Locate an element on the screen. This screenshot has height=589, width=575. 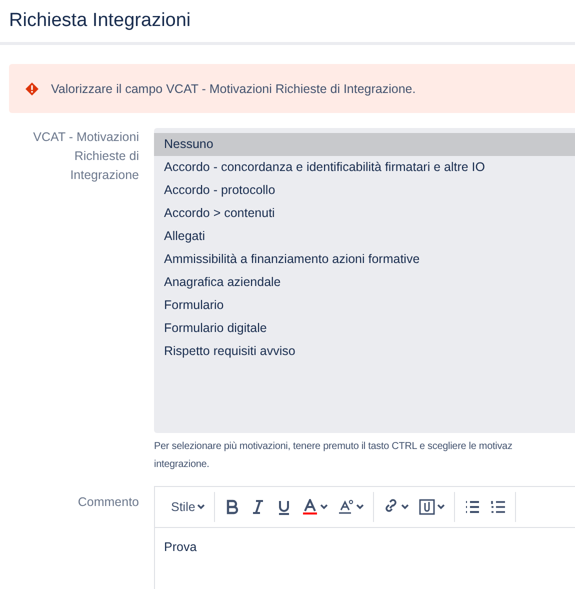
list-option: Anagrafica aziendale is located at coordinates (364, 282).